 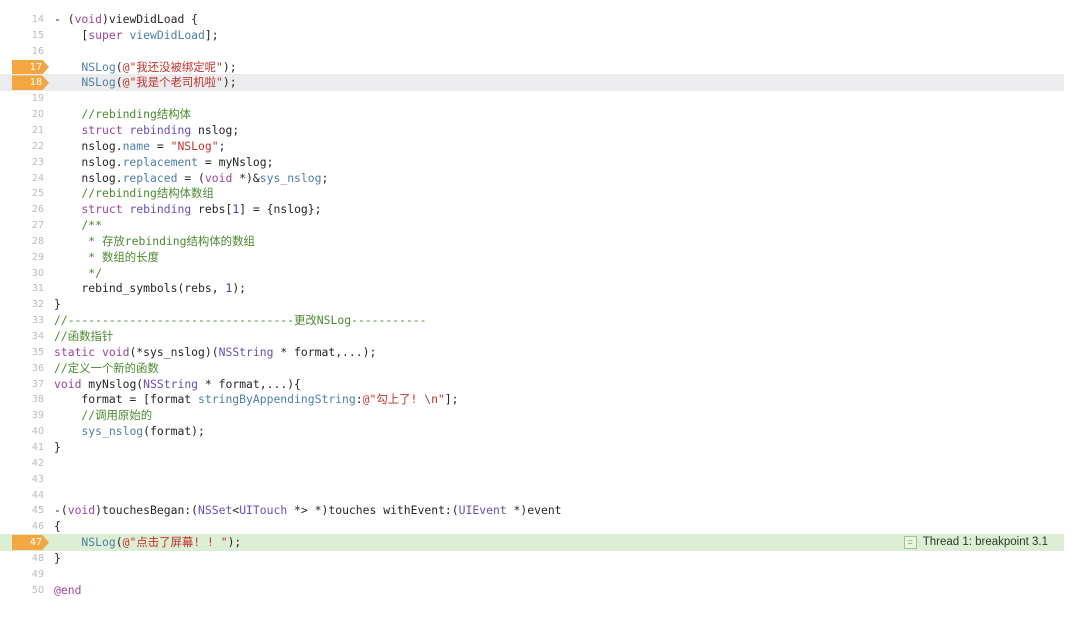 What do you see at coordinates (532, 98) in the screenshot?
I see `code-line: 19` at bounding box center [532, 98].